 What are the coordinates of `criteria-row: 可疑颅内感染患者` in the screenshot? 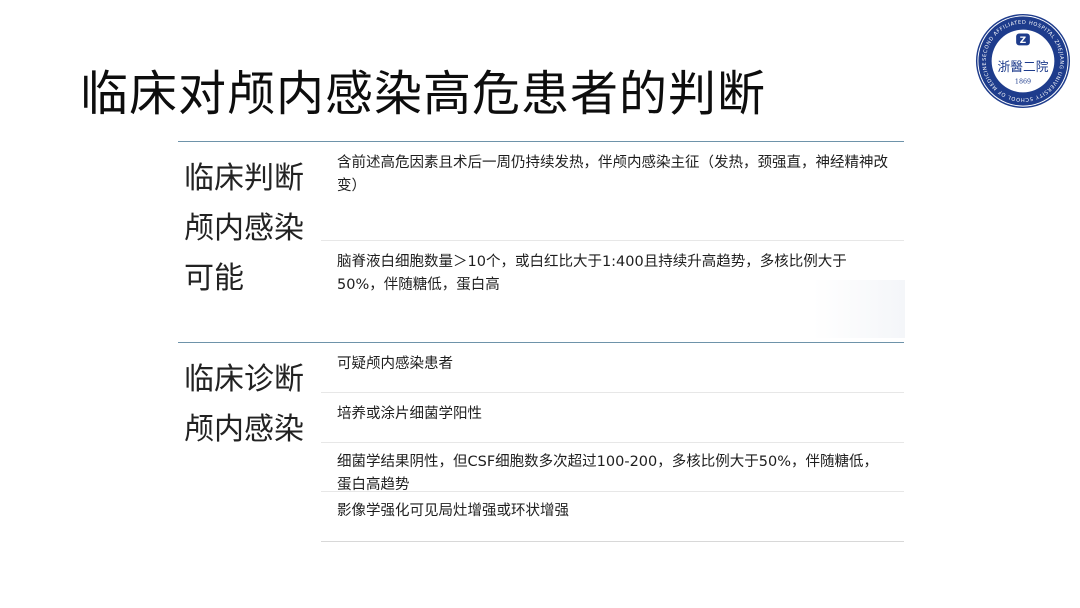 It's located at (612, 368).